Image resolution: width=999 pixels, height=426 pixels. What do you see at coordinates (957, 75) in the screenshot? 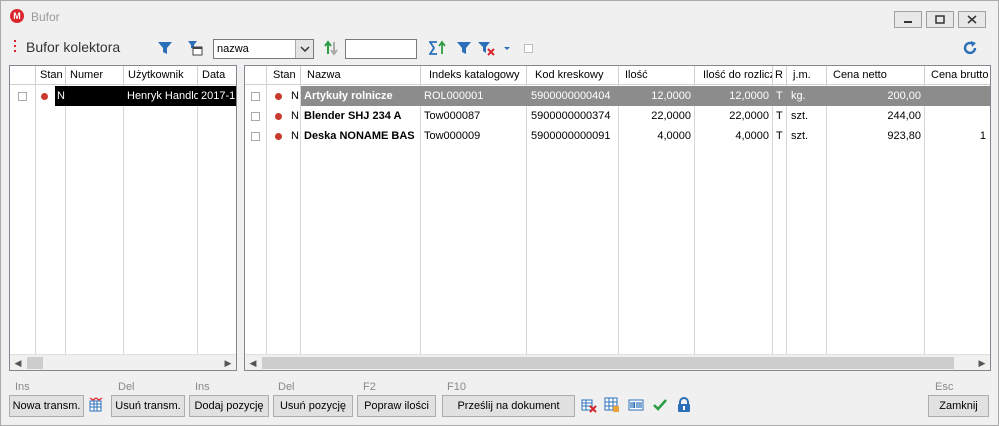
I see `header-cena-brutto: Cena brutto` at bounding box center [957, 75].